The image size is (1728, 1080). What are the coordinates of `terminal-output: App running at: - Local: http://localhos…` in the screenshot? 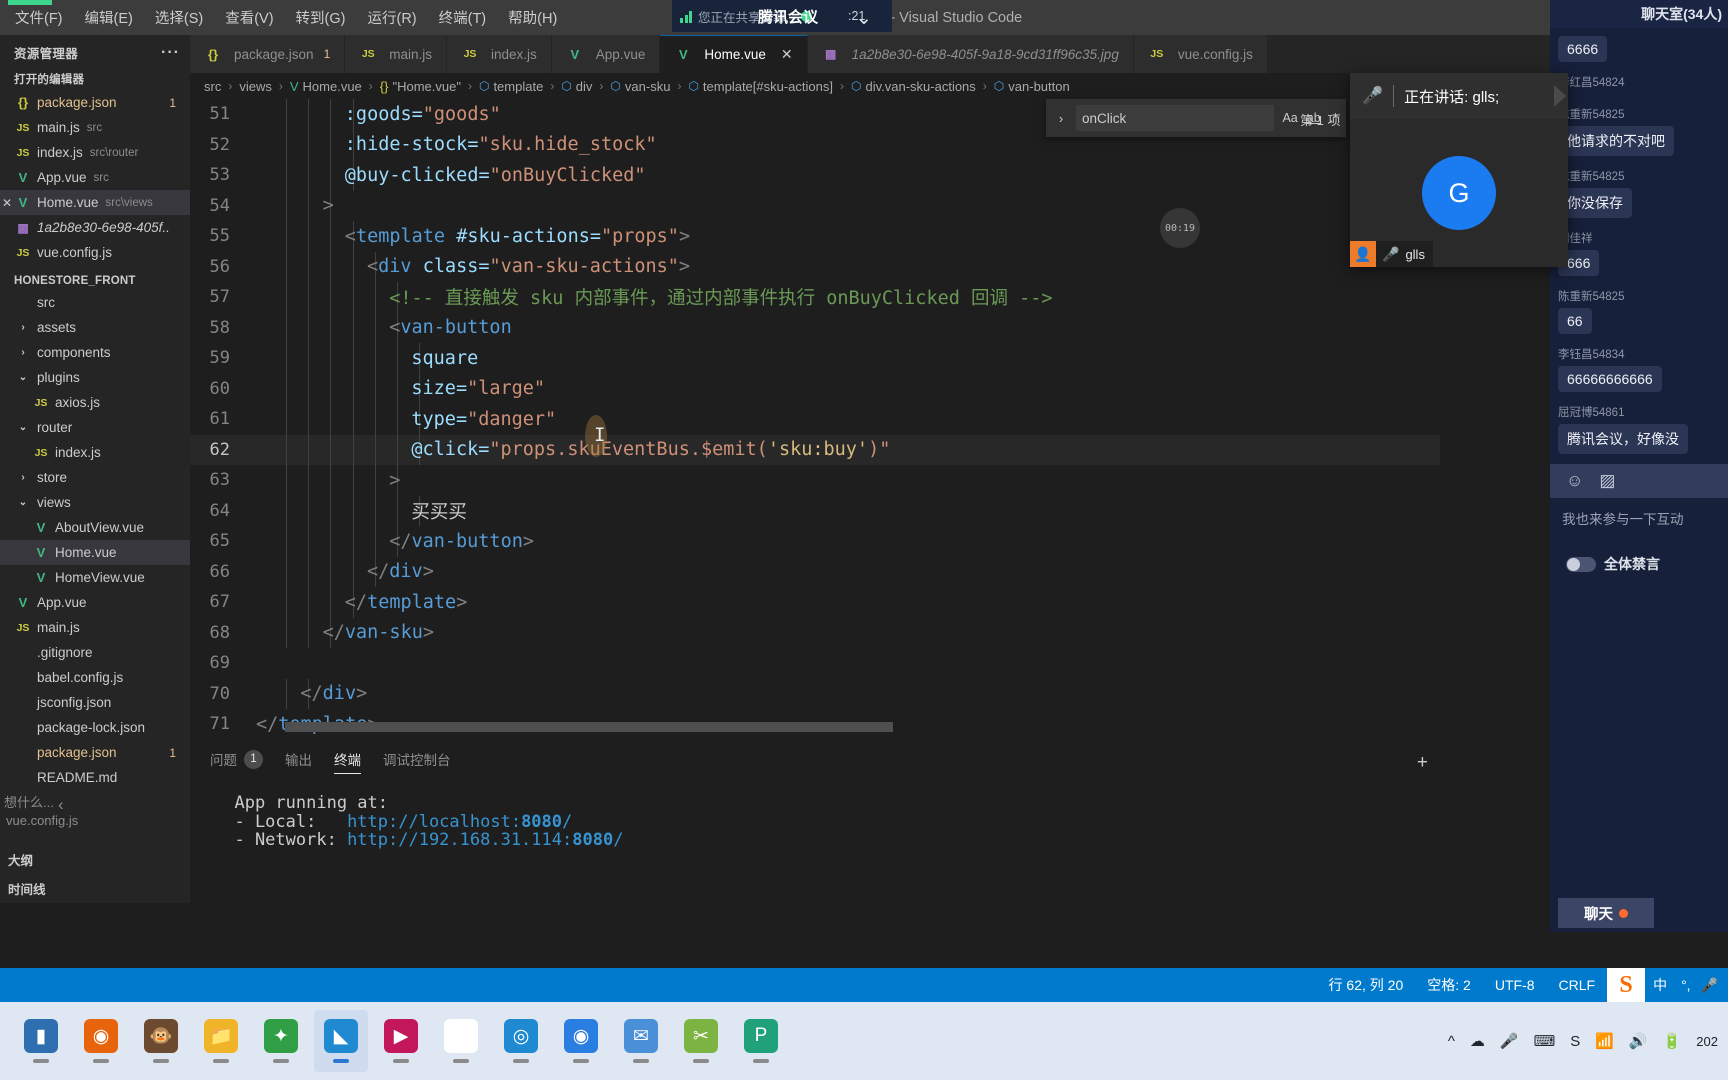 It's located at (815, 813).